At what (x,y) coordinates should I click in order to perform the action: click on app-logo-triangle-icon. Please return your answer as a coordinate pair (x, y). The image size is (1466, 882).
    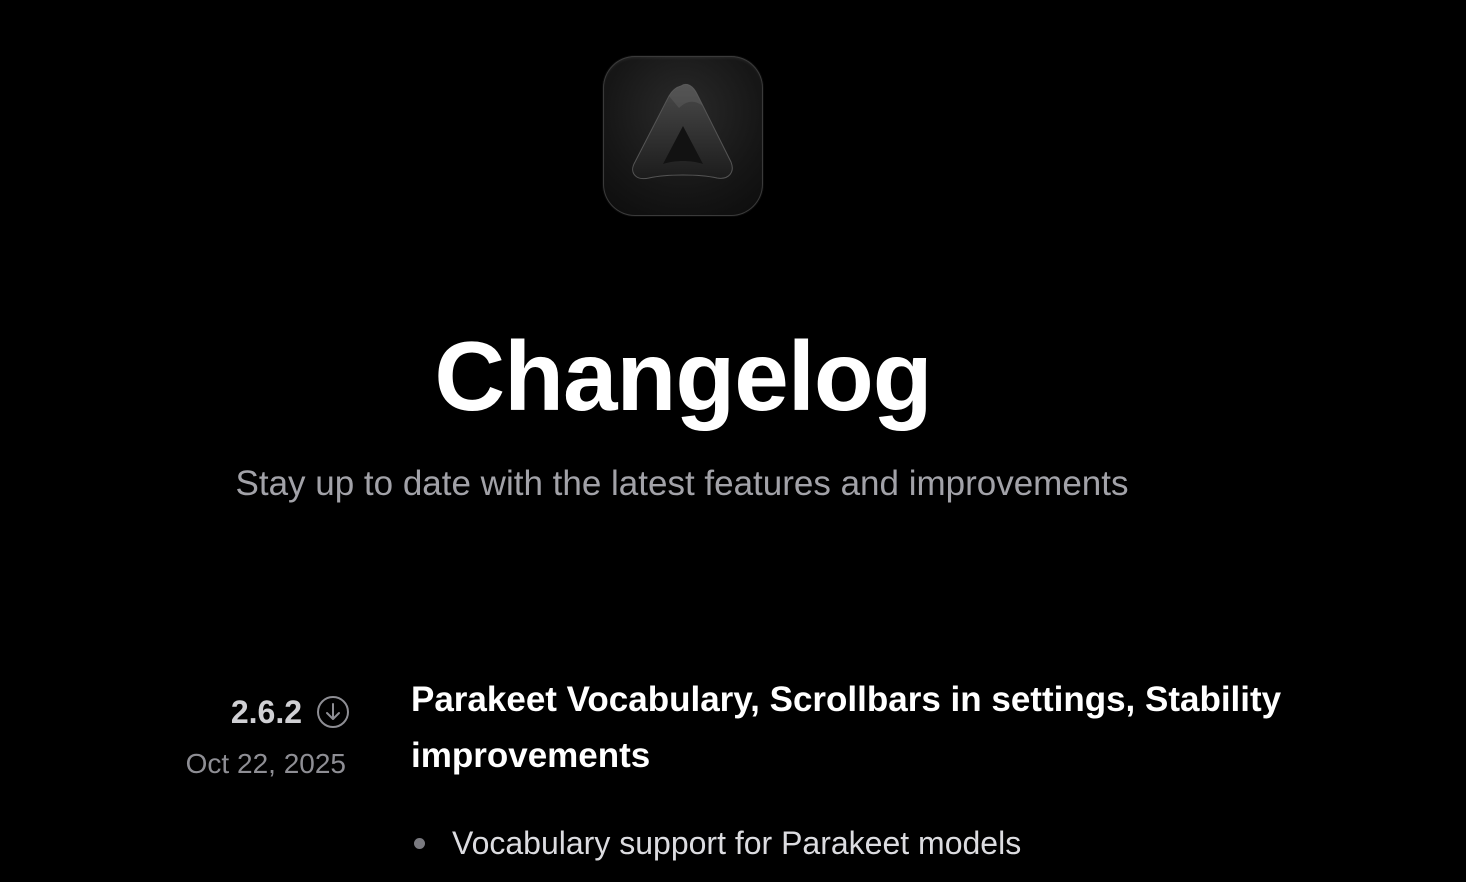
    Looking at the image, I should click on (682, 131).